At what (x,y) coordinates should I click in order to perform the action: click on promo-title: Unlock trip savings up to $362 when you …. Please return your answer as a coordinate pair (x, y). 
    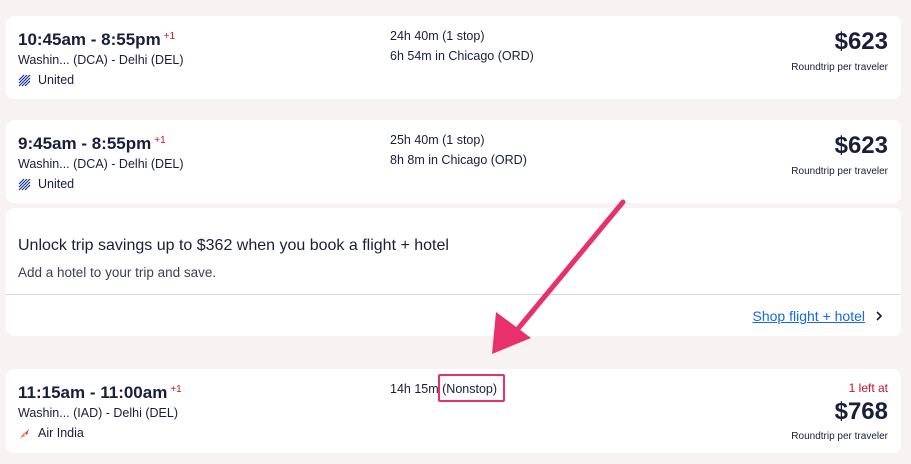
    Looking at the image, I should click on (233, 245).